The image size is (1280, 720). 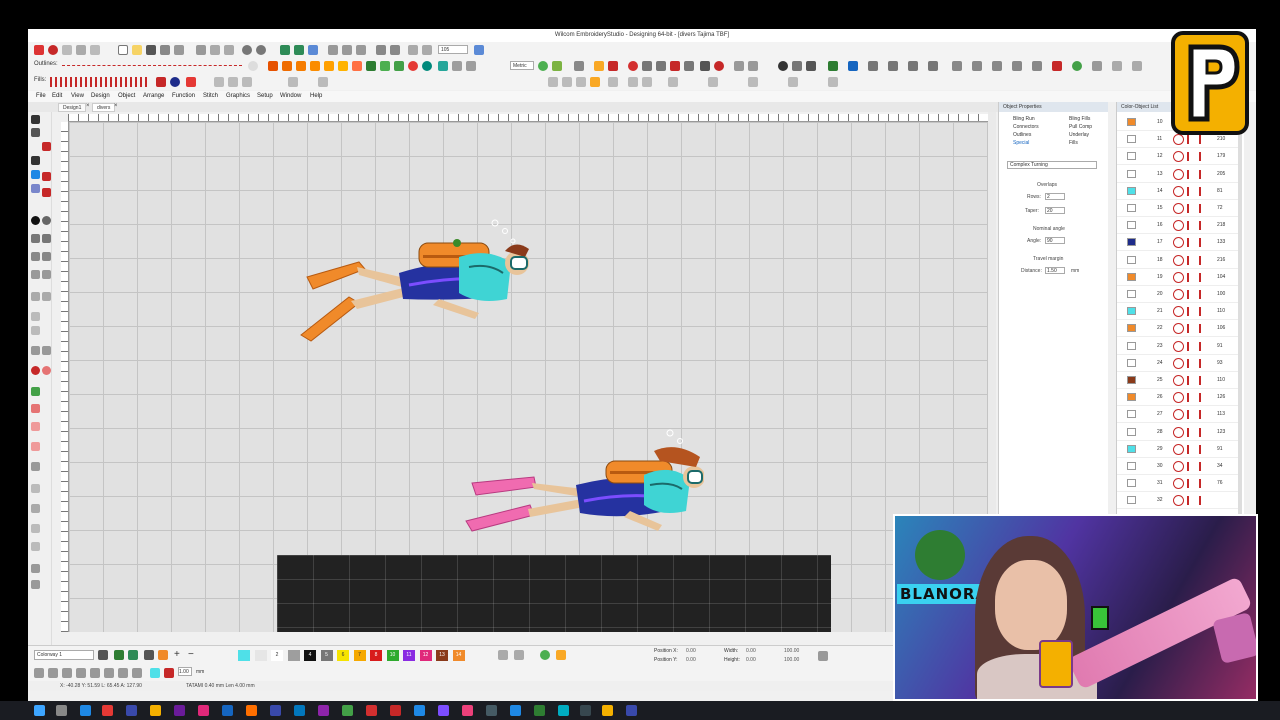 I want to click on tab-bling-run: Bling Run, so click(x=1024, y=119).